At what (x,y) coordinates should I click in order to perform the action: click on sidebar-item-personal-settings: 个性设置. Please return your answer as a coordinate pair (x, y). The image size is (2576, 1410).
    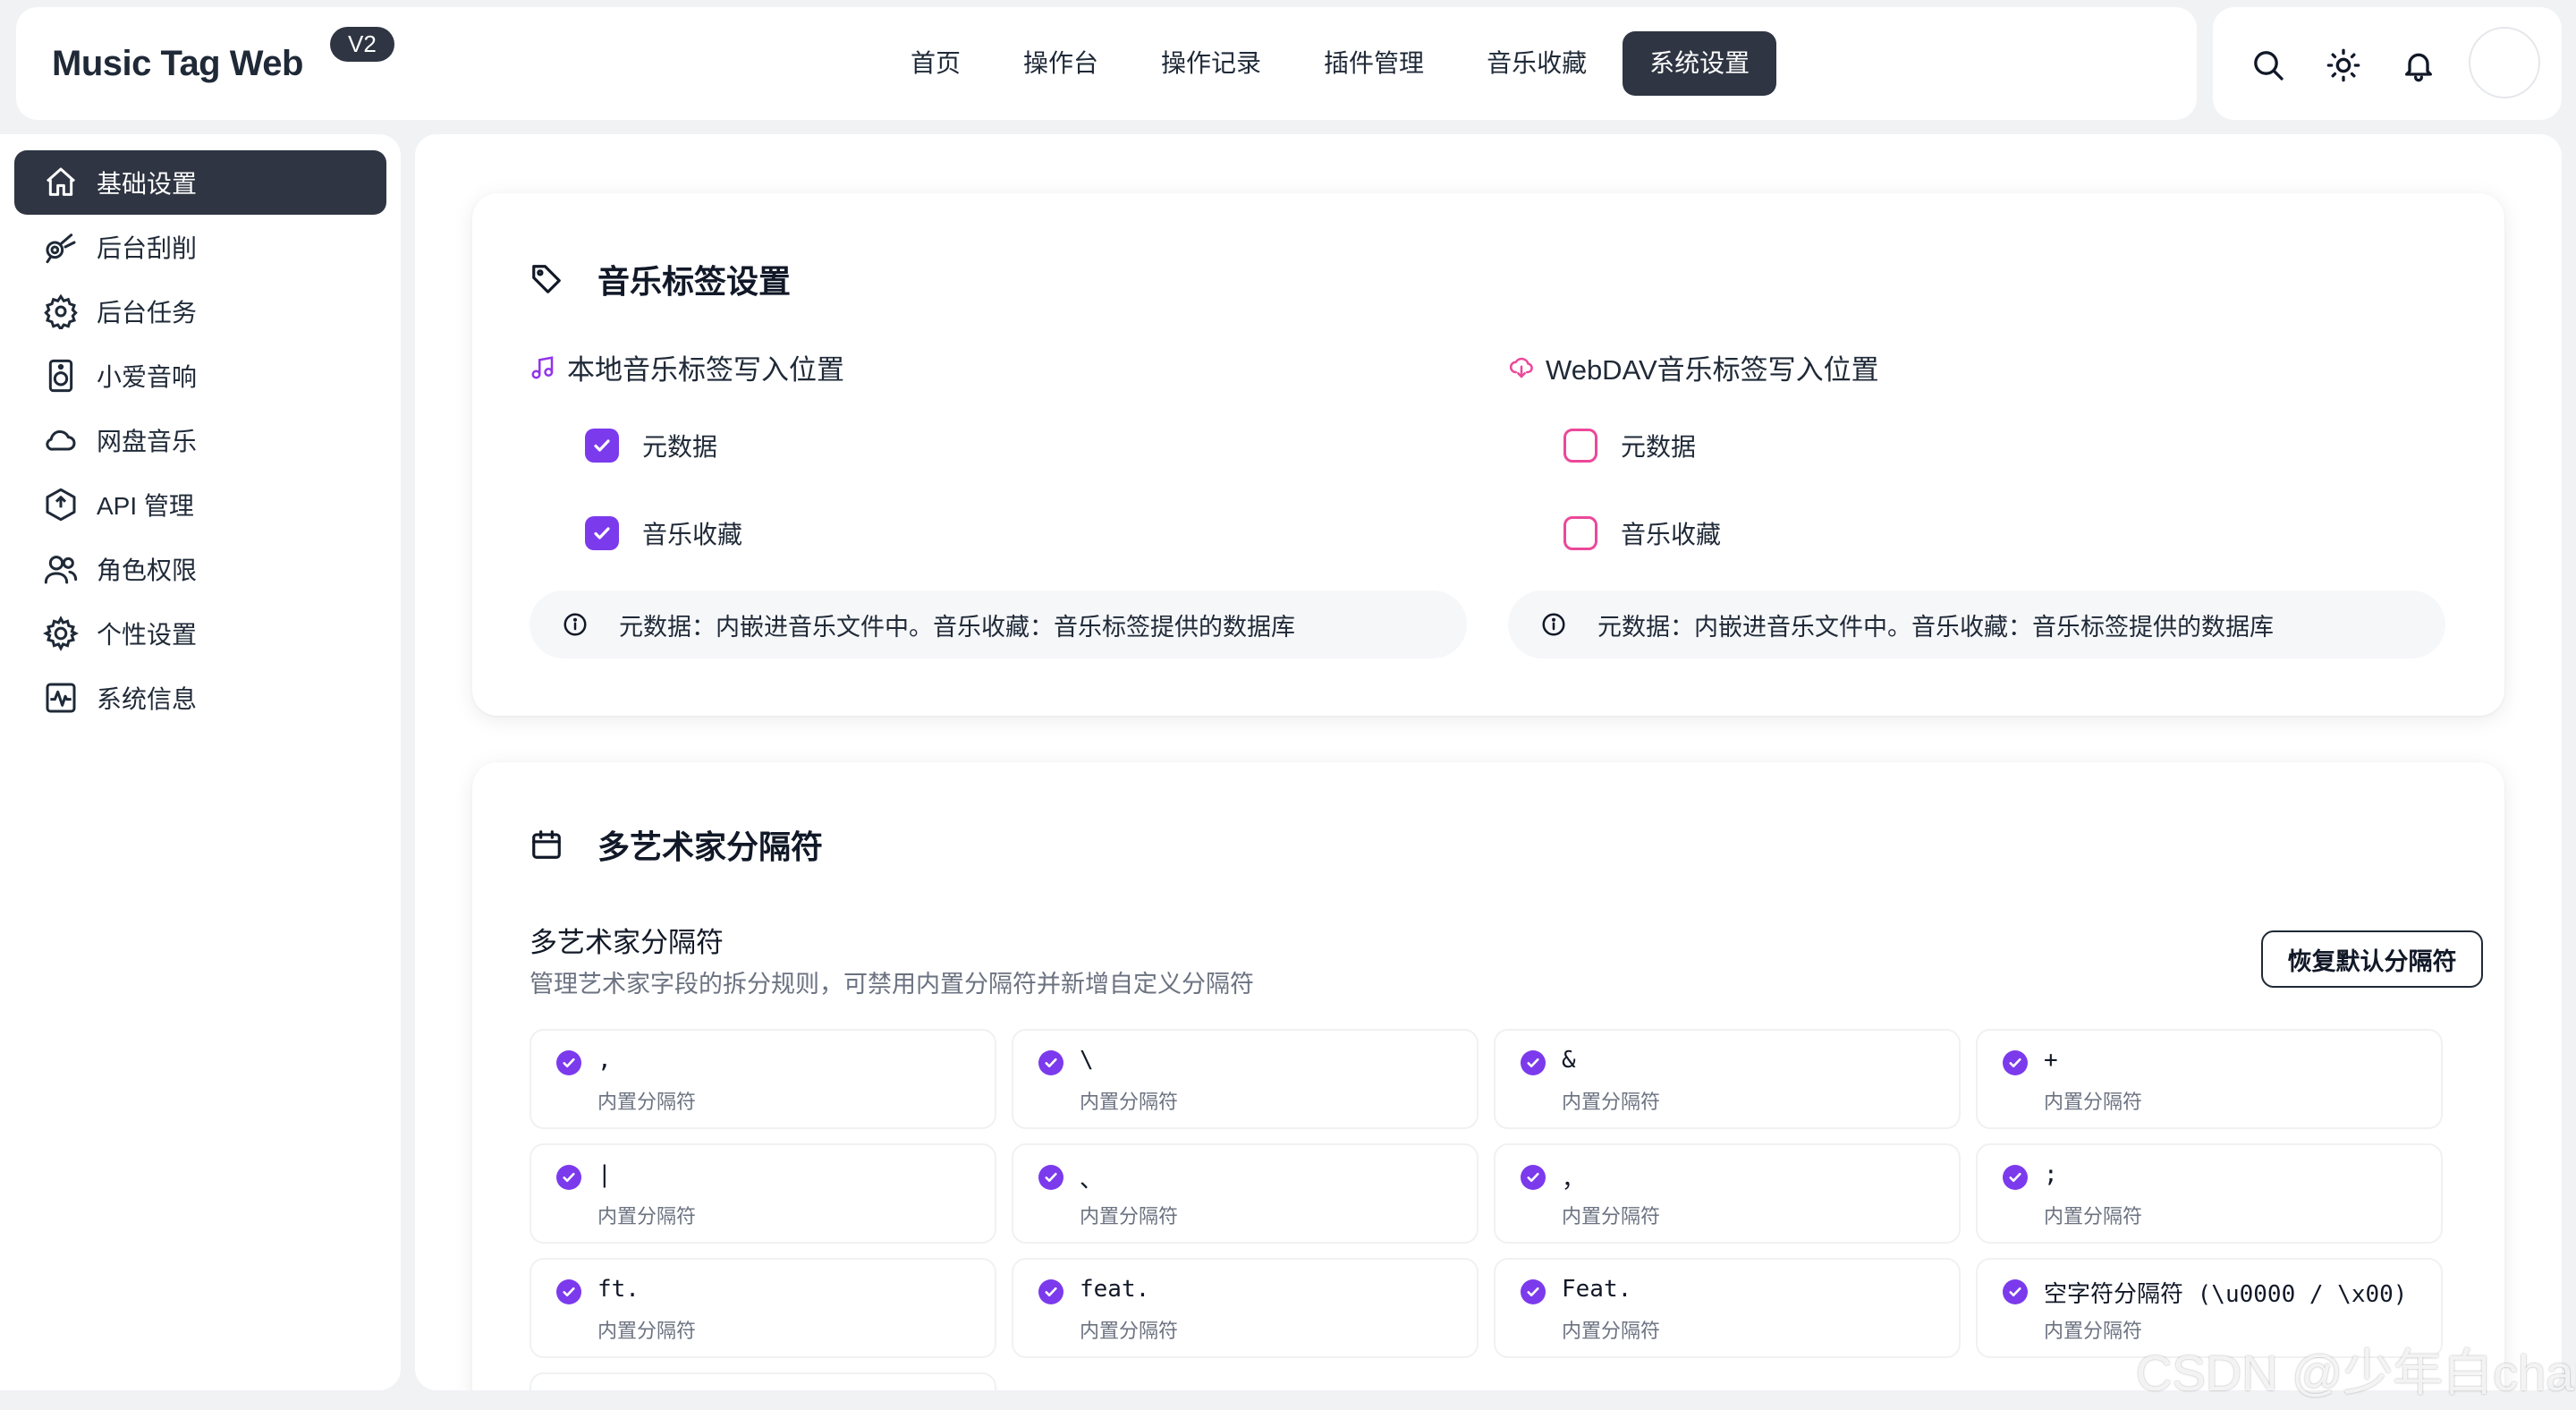
    Looking at the image, I should click on (200, 634).